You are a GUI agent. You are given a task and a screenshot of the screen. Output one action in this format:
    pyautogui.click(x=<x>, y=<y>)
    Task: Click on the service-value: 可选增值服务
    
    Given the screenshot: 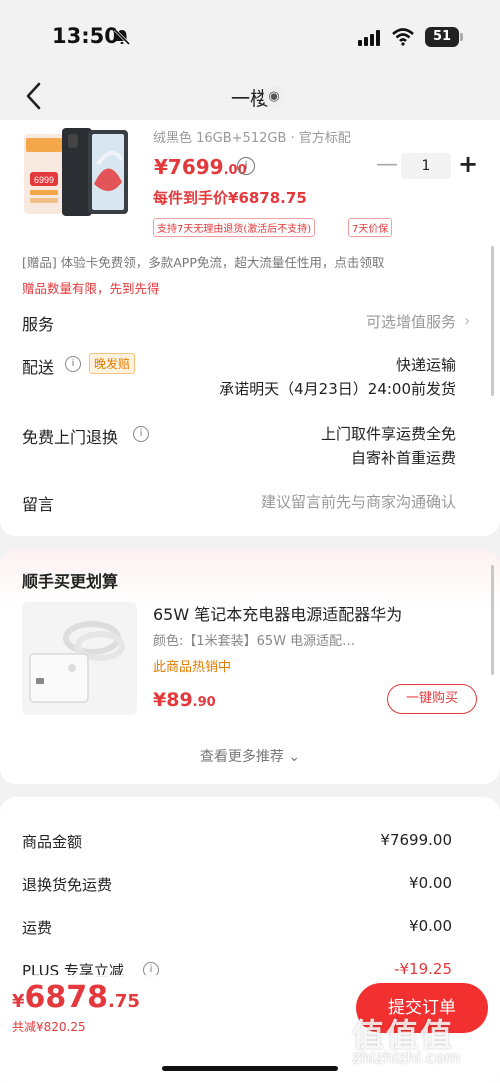 What is the action you would take?
    pyautogui.click(x=411, y=321)
    